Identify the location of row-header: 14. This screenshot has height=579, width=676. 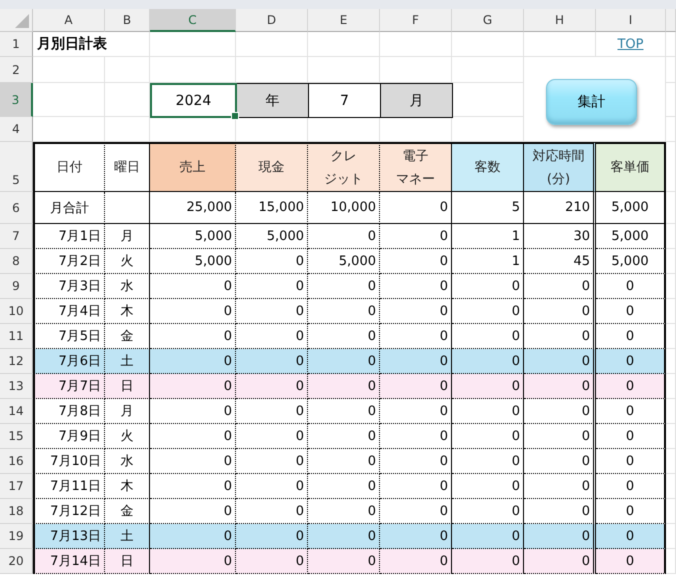
(16, 411).